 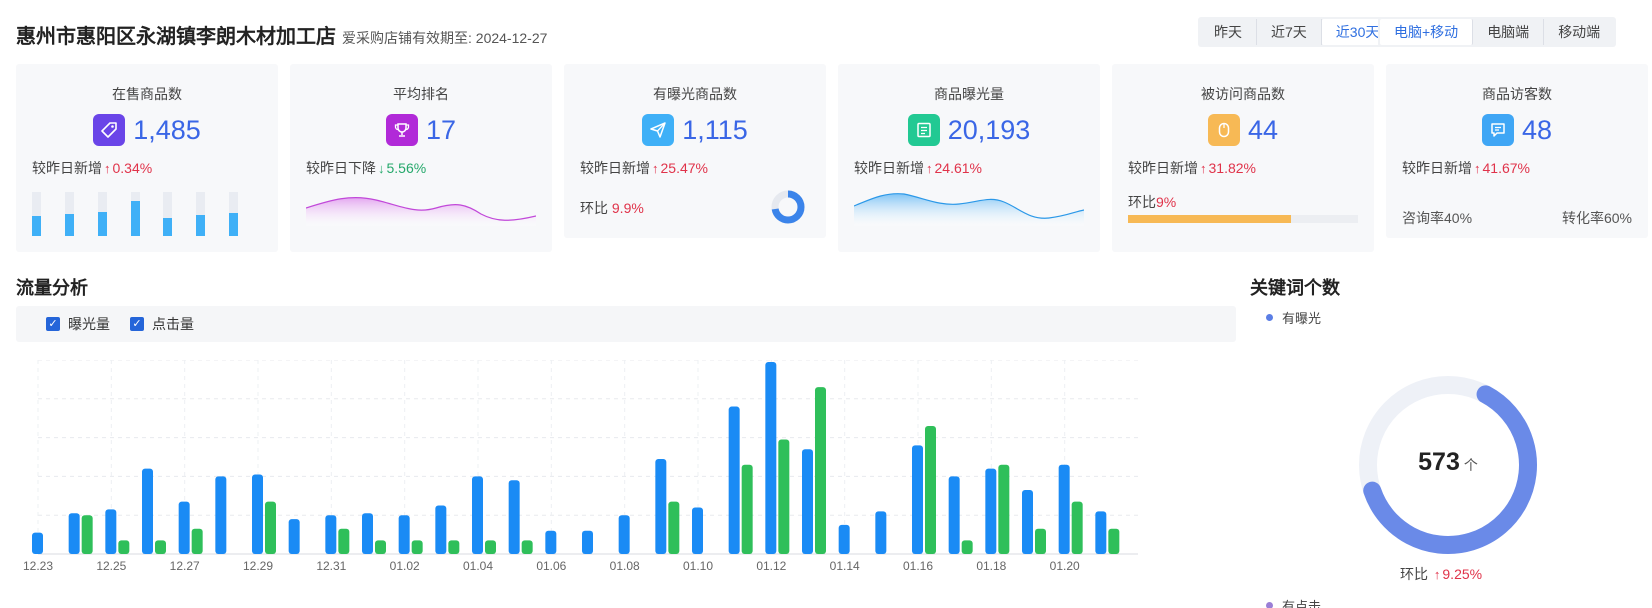 I want to click on date-option-7days: 近7天, so click(x=1289, y=32).